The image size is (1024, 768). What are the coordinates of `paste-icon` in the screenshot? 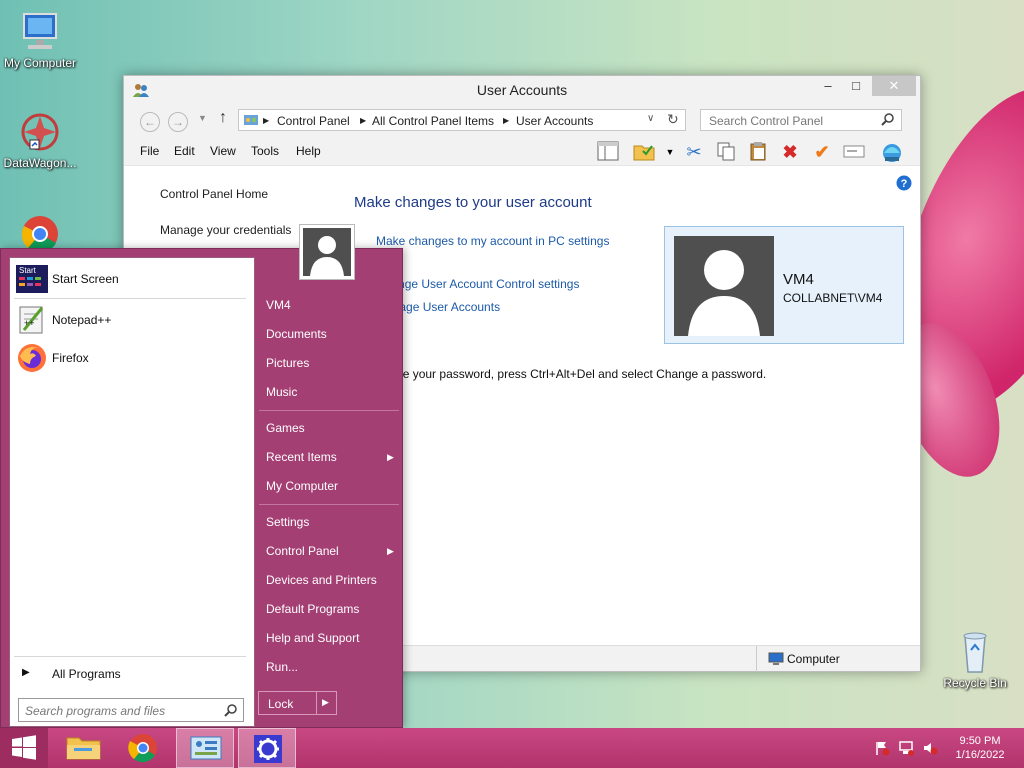 It's located at (758, 152).